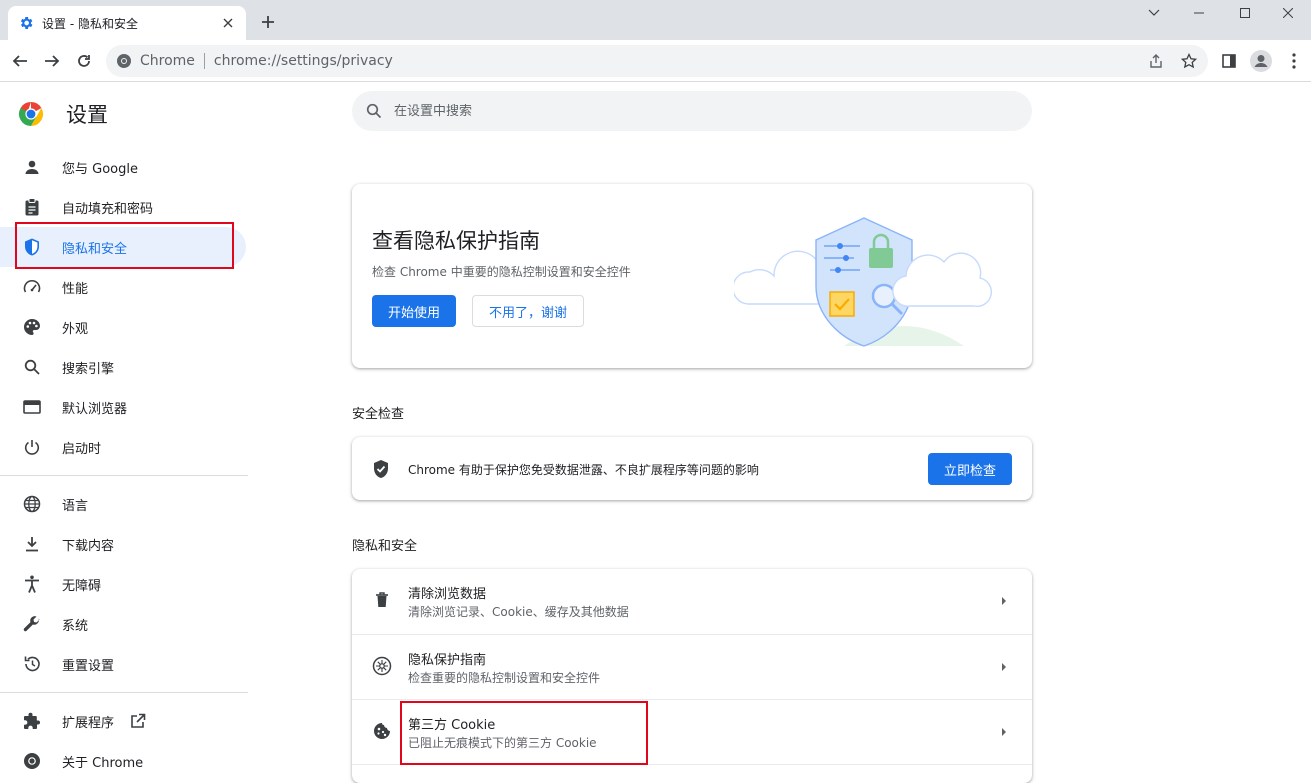  I want to click on third-party-cookies-row: 第三方 Cookie 已阻止无痕模式下的第三方 Cookie, so click(692, 731).